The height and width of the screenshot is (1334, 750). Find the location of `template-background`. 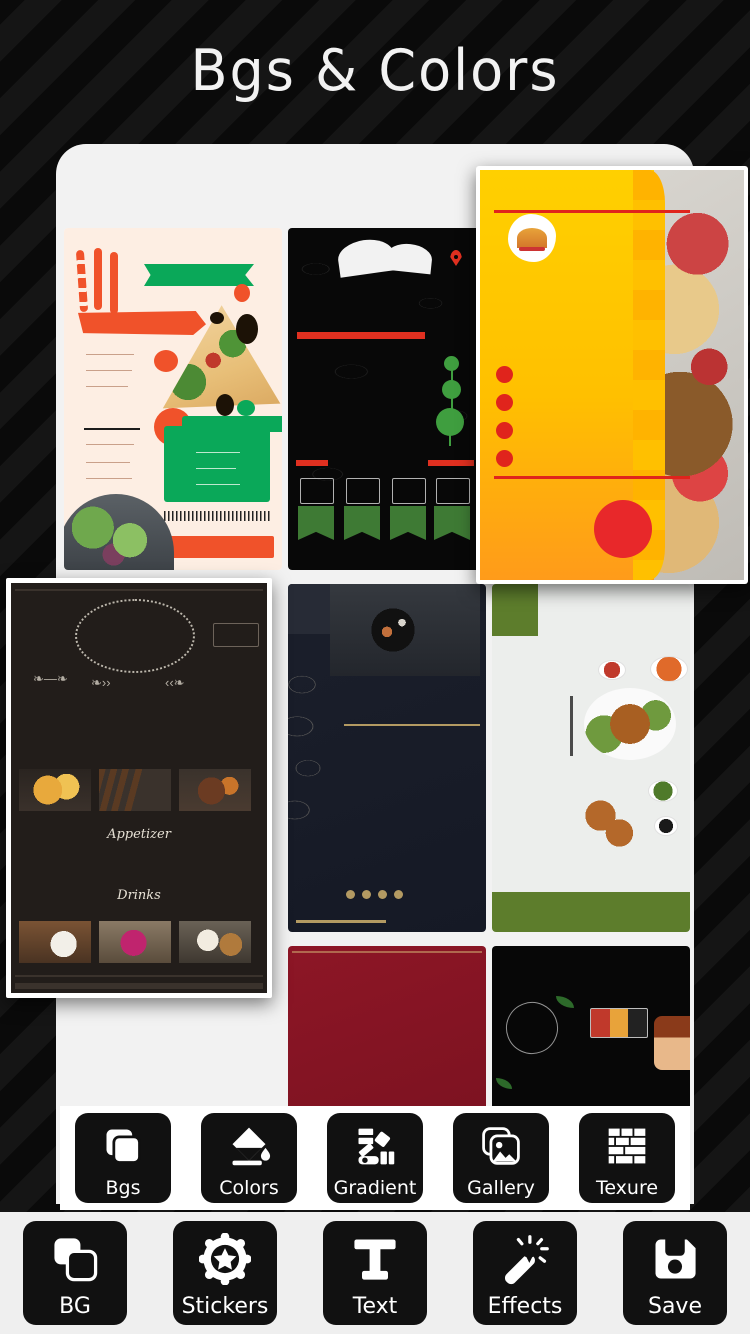

template-background is located at coordinates (591, 758).